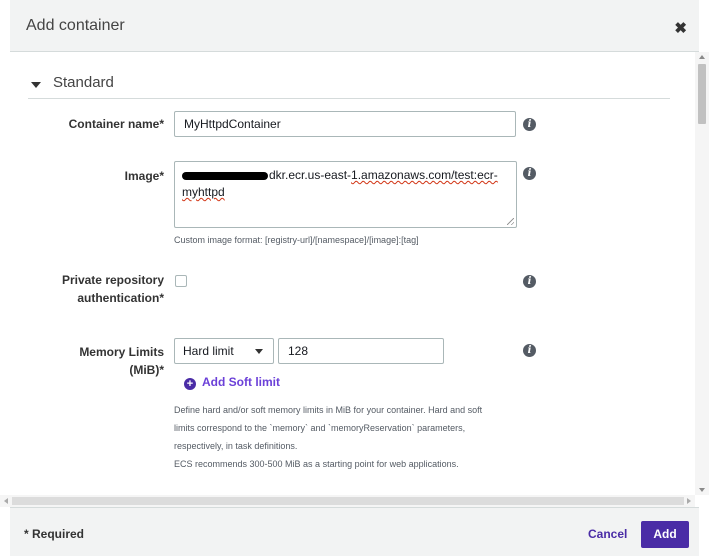  What do you see at coordinates (112, 280) in the screenshot?
I see `private-repo-label-line1: Private repository` at bounding box center [112, 280].